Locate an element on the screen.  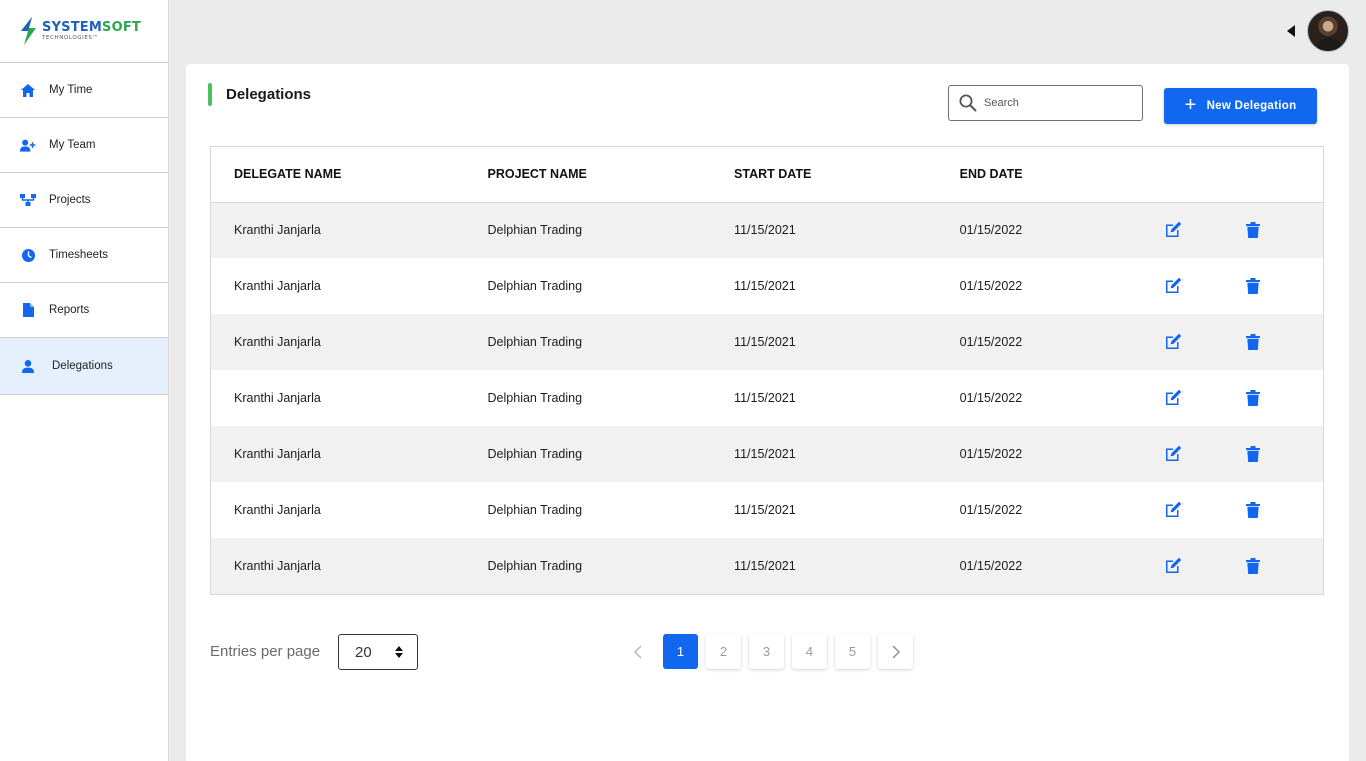
search-icon is located at coordinates (968, 103).